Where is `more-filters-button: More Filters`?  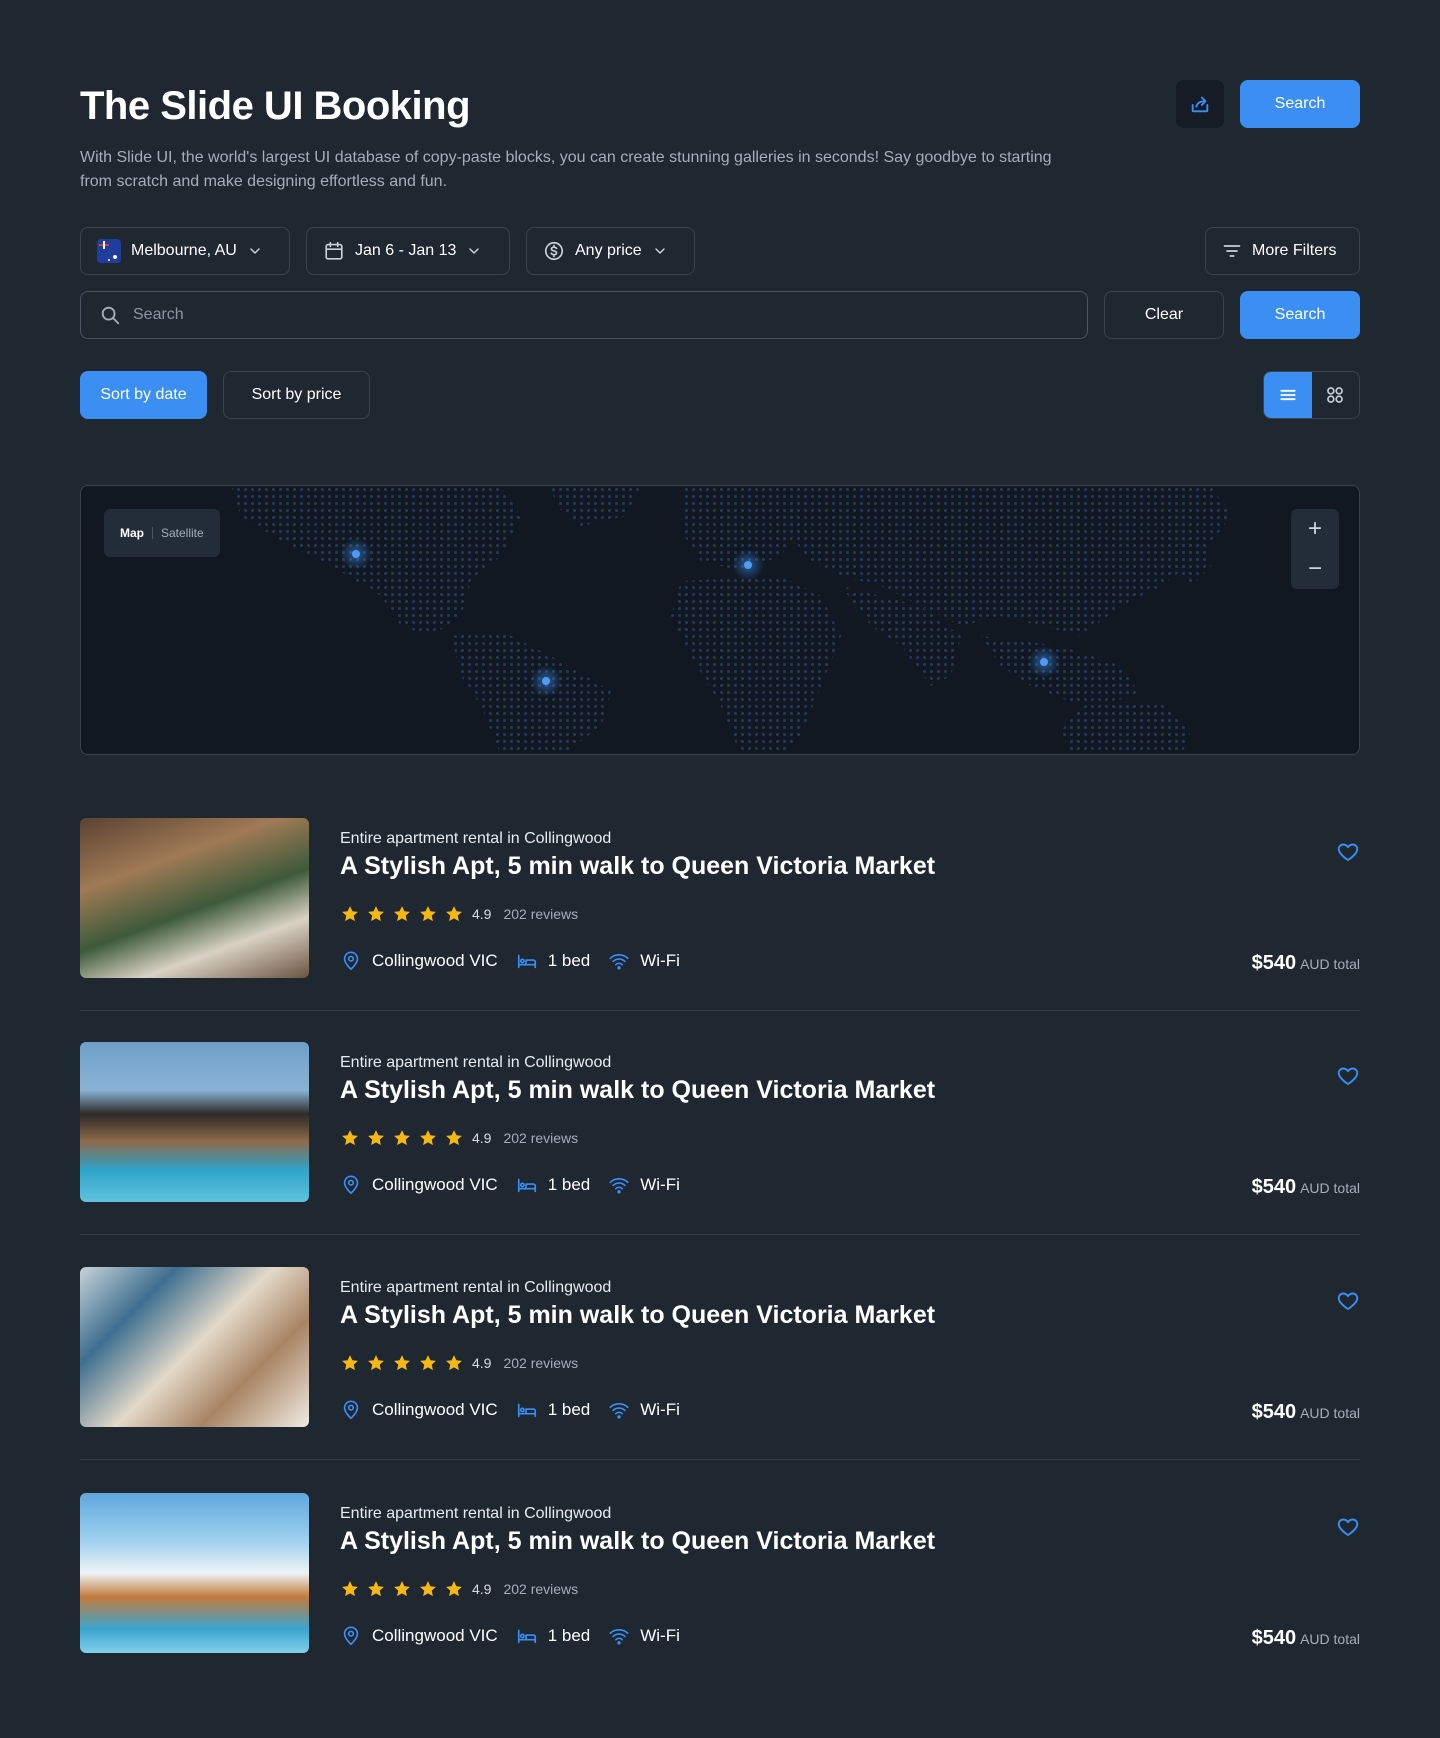
more-filters-button: More Filters is located at coordinates (1282, 251).